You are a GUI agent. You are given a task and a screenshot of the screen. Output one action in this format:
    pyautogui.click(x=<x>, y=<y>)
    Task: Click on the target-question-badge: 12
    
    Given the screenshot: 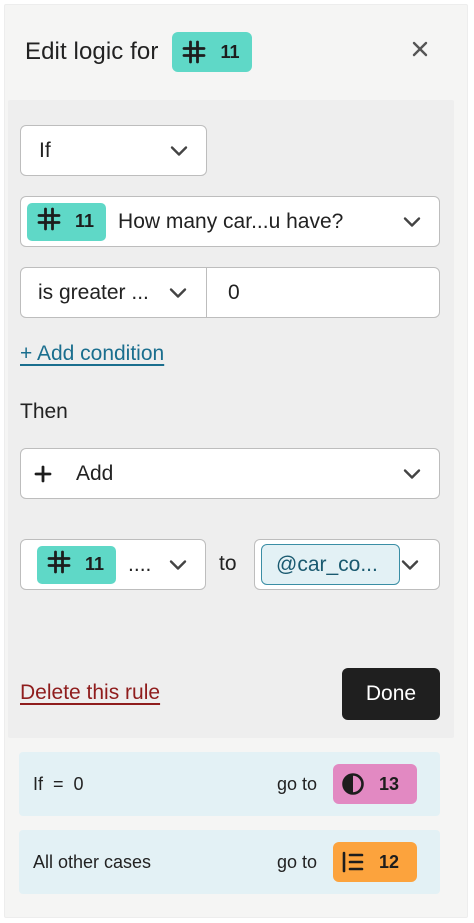 What is the action you would take?
    pyautogui.click(x=375, y=862)
    